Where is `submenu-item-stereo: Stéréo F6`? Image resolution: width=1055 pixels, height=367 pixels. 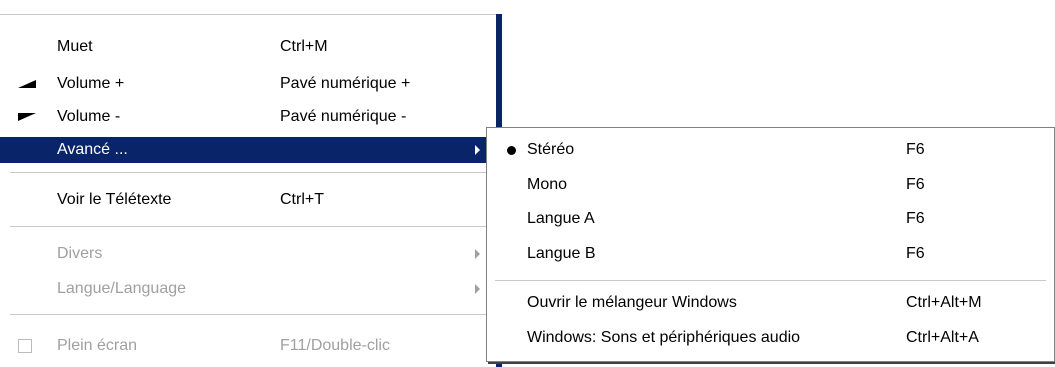 submenu-item-stereo: Stéréo F6 is located at coordinates (770, 150).